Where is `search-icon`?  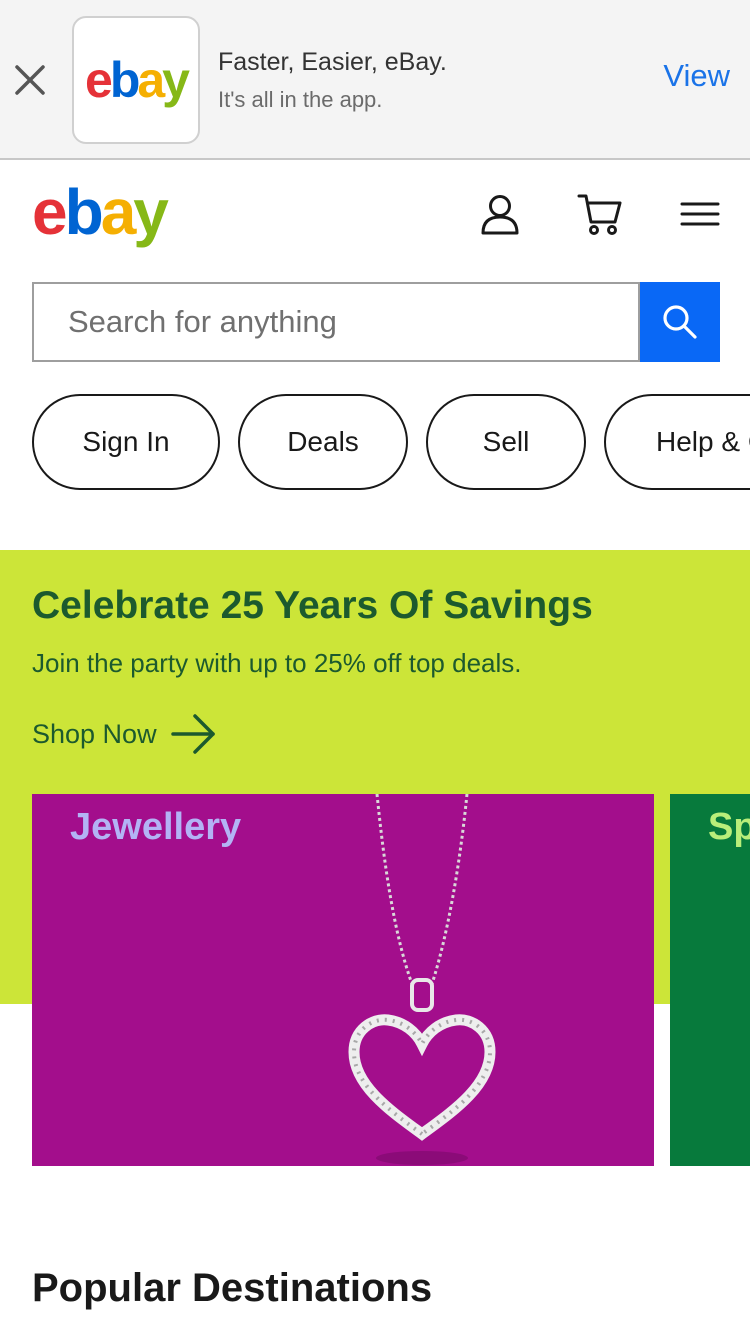 search-icon is located at coordinates (680, 322).